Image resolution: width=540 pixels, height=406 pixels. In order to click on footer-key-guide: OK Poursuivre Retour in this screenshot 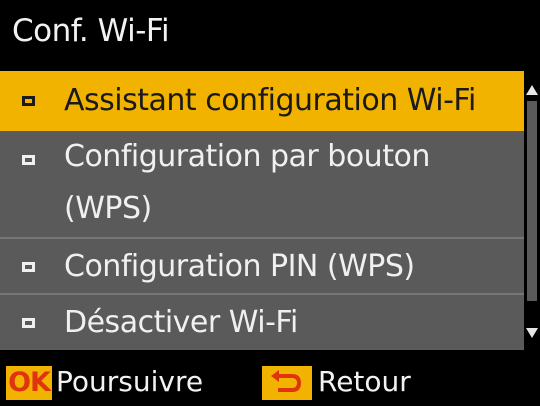, I will do `click(270, 382)`.